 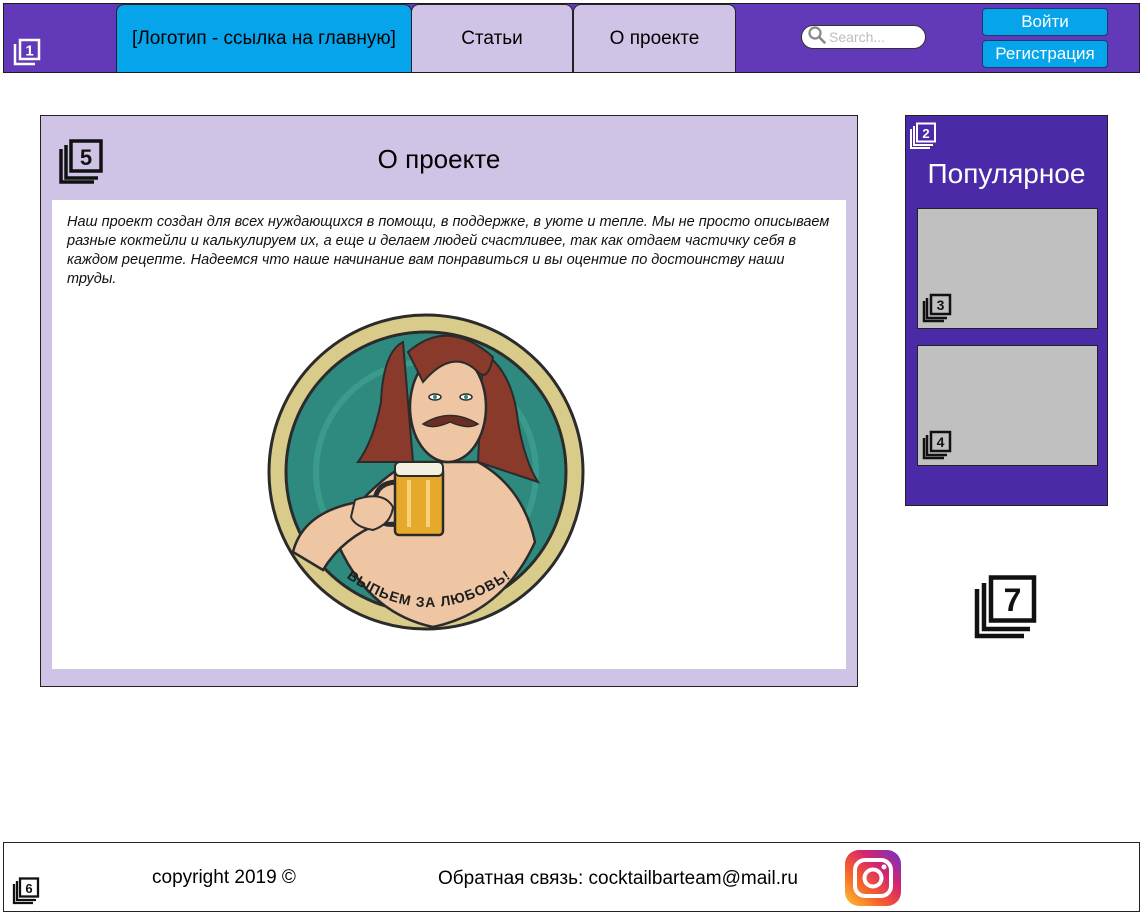 I want to click on placeholder-4-icon: 4, so click(x=937, y=445).